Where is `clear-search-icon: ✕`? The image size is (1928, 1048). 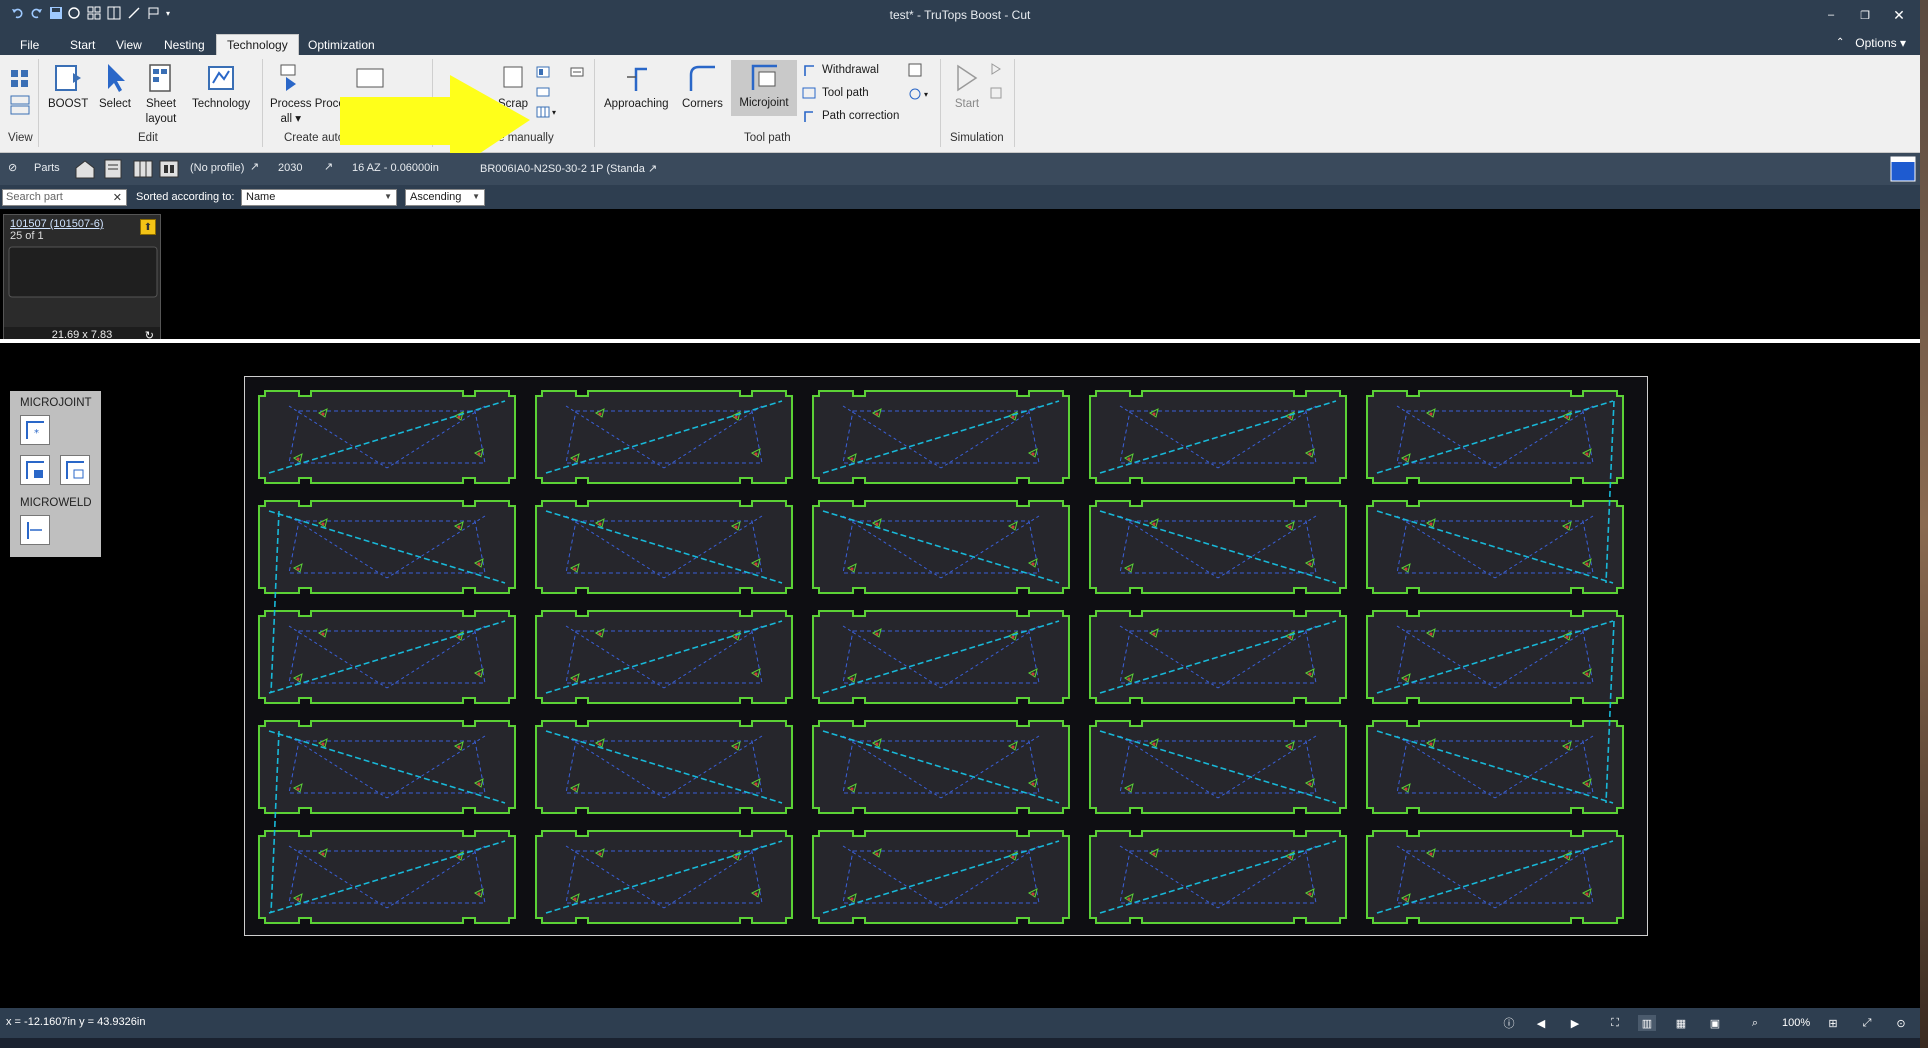 clear-search-icon: ✕ is located at coordinates (117, 197).